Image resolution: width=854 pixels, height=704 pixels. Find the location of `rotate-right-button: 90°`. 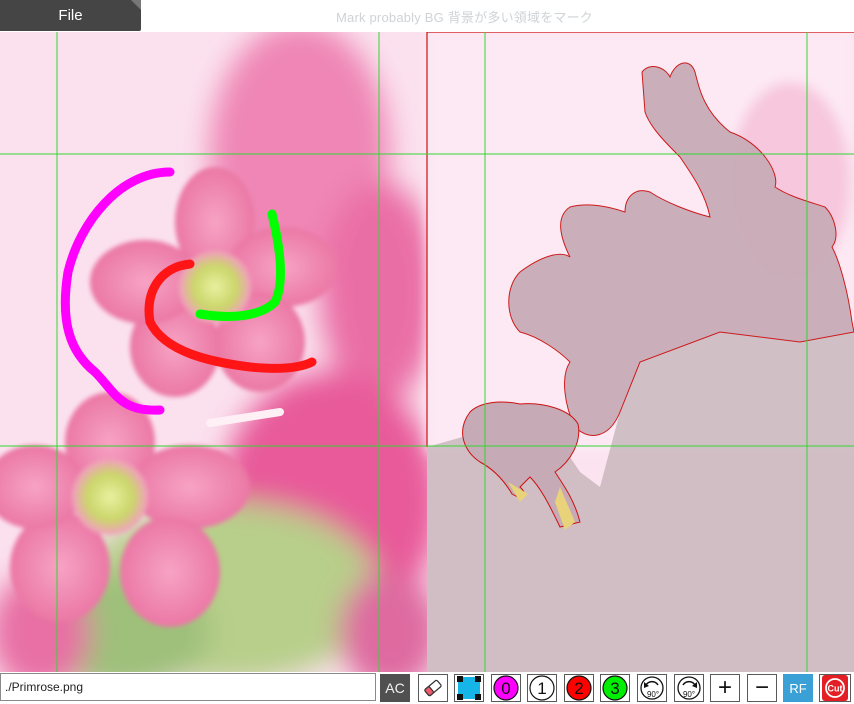

rotate-right-button: 90° is located at coordinates (689, 688).